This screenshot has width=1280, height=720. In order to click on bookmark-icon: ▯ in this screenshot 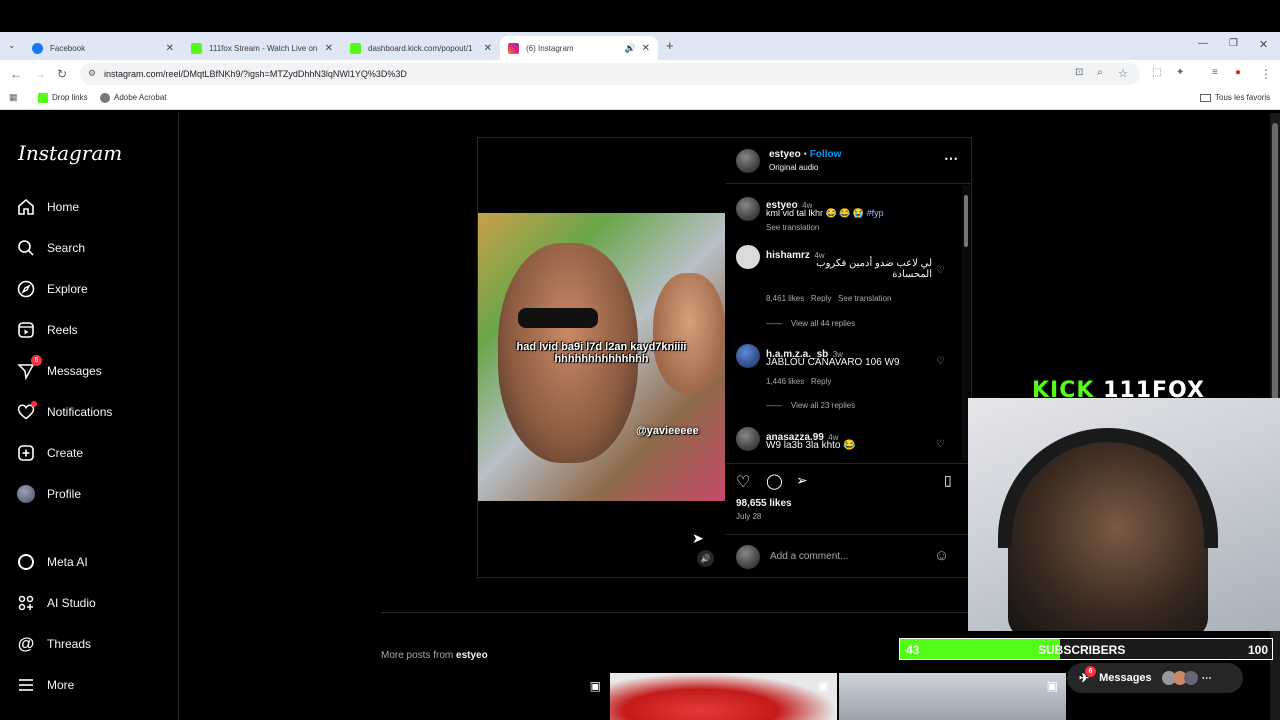, I will do `click(948, 480)`.